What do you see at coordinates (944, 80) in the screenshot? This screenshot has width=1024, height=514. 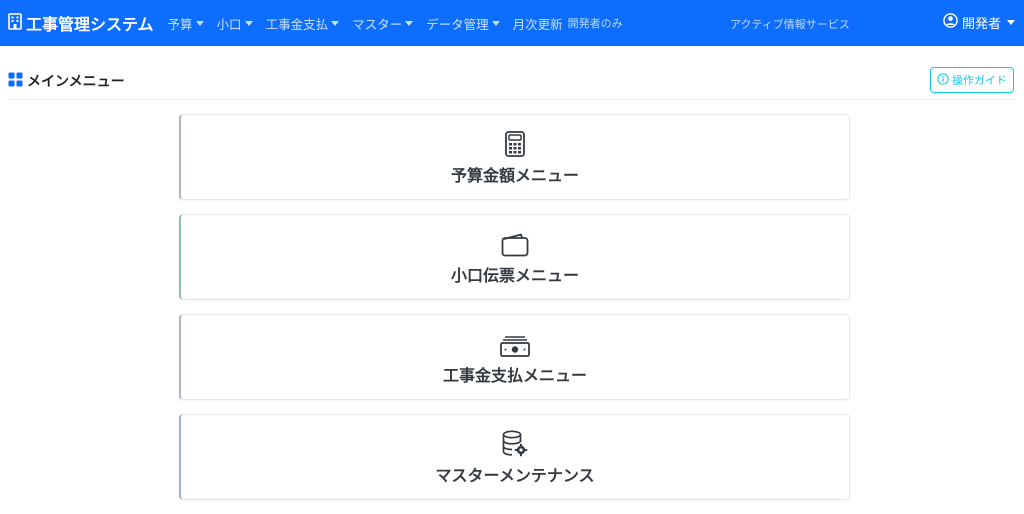 I see `info-circle-icon` at bounding box center [944, 80].